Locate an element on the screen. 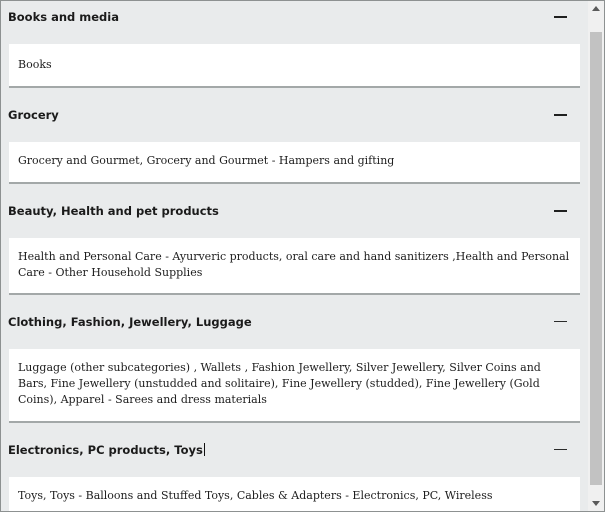 The image size is (605, 512). section-header-beauty-health: Beauty, Health and pet products is located at coordinates (294, 211).